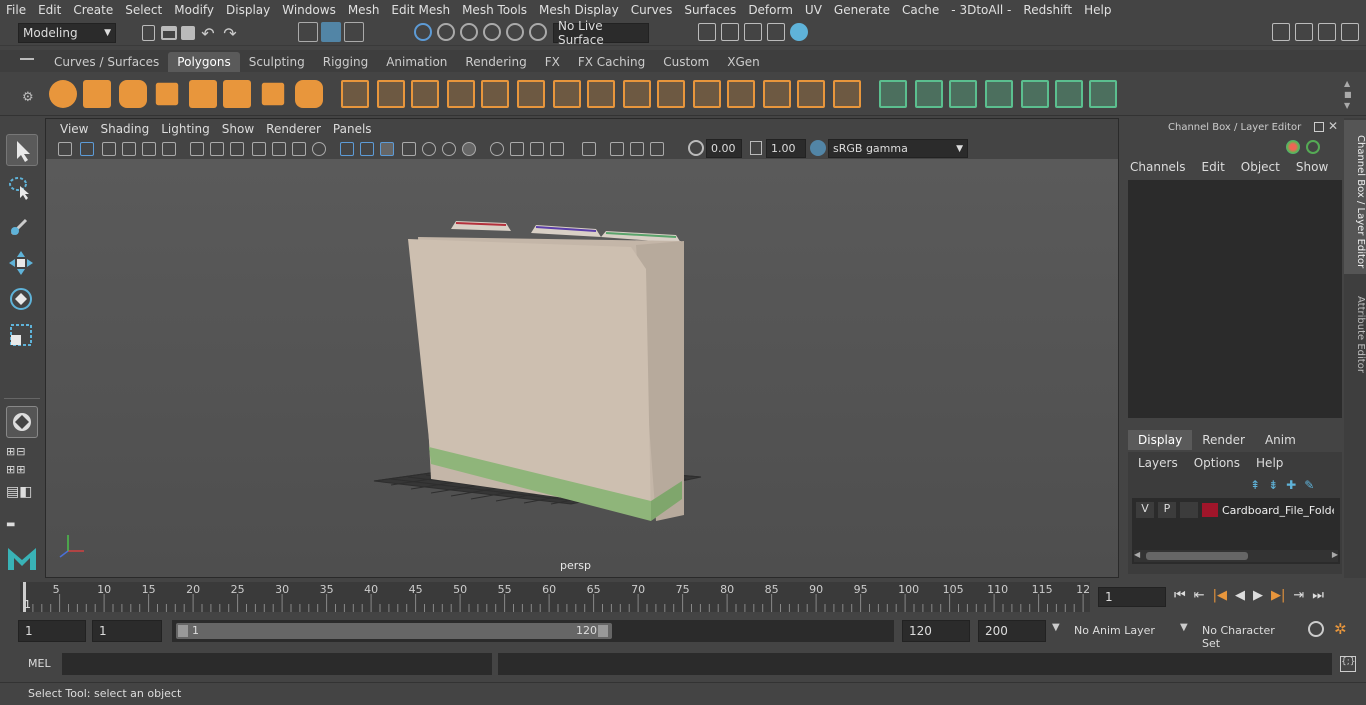 The height and width of the screenshot is (705, 1366). What do you see at coordinates (777, 94) in the screenshot?
I see `shelf-target-weld-icon` at bounding box center [777, 94].